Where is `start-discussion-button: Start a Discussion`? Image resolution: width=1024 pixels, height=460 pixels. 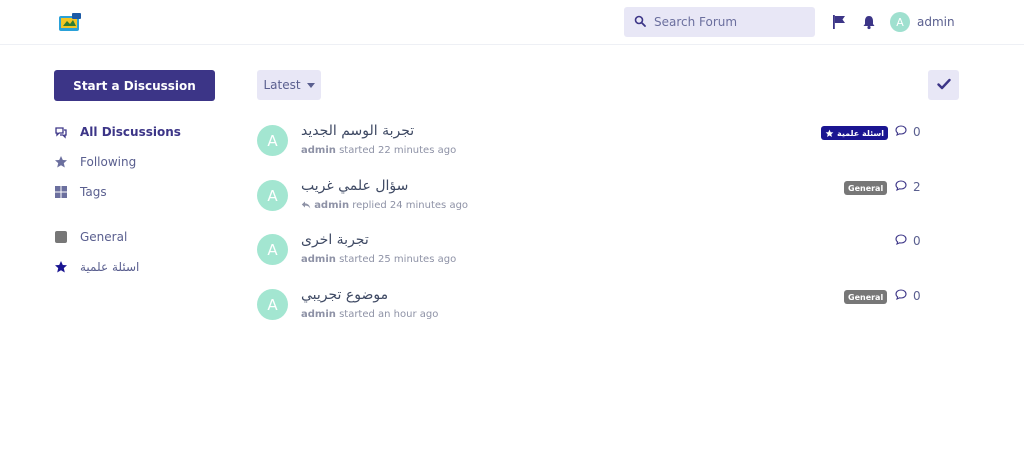 start-discussion-button: Start a Discussion is located at coordinates (134, 85).